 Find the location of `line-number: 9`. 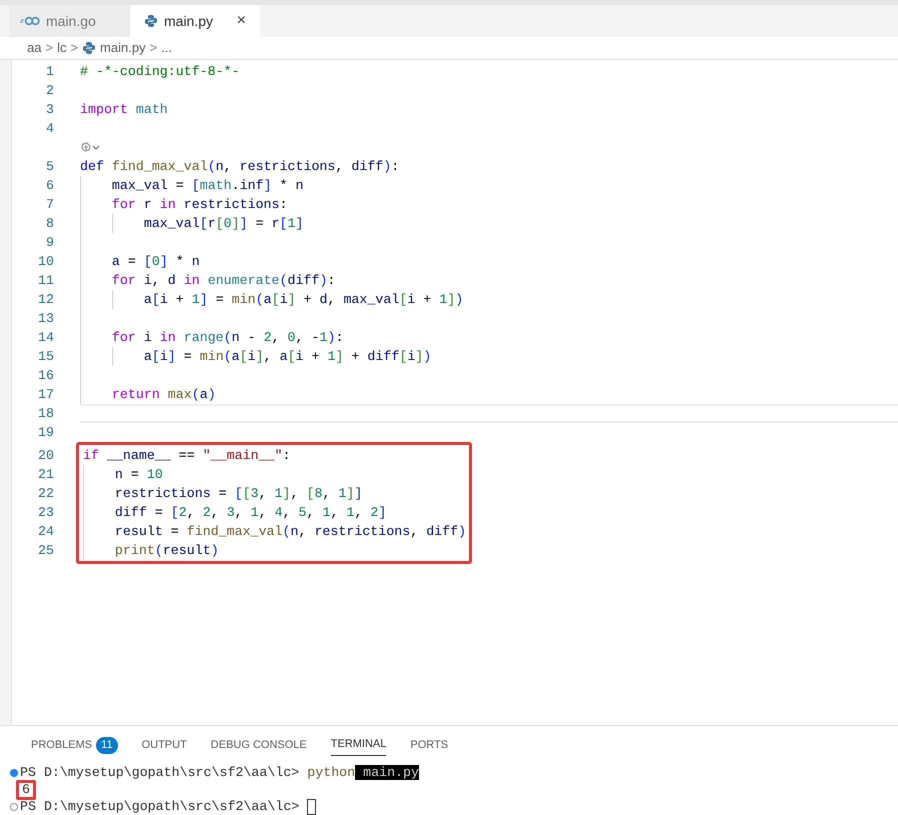

line-number: 9 is located at coordinates (49, 243).